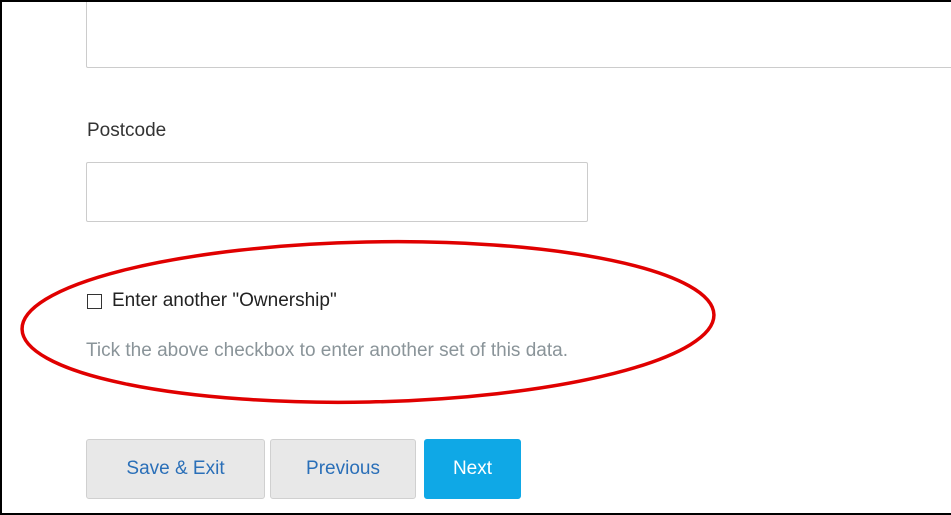 The width and height of the screenshot is (951, 515). Describe the element at coordinates (175, 469) in the screenshot. I see `save-exit-button: Save & Exit` at that location.